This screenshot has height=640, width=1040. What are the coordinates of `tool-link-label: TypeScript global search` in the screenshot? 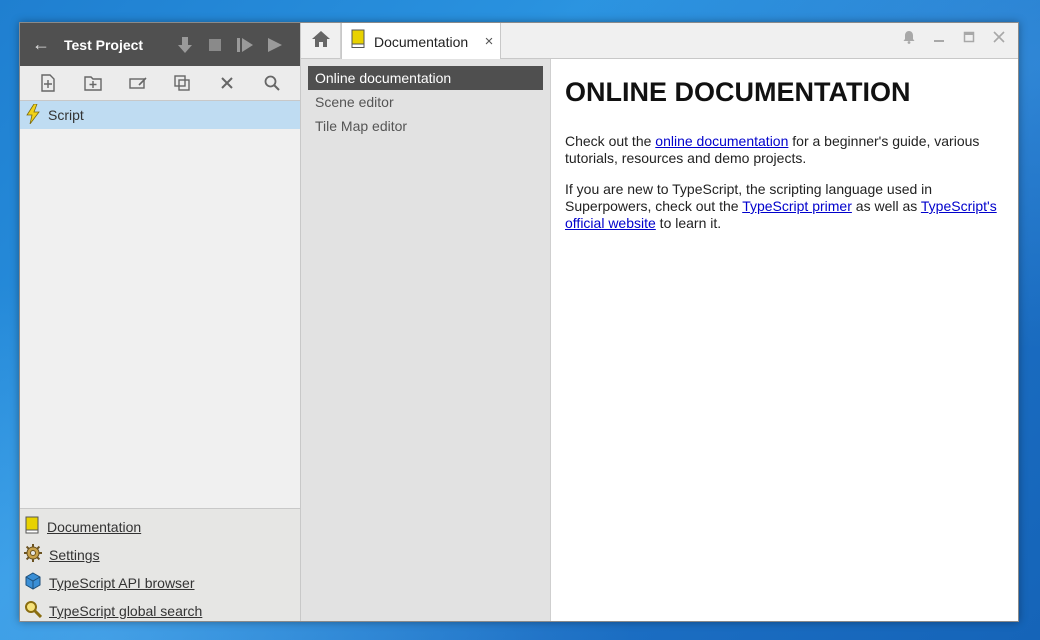 It's located at (126, 611).